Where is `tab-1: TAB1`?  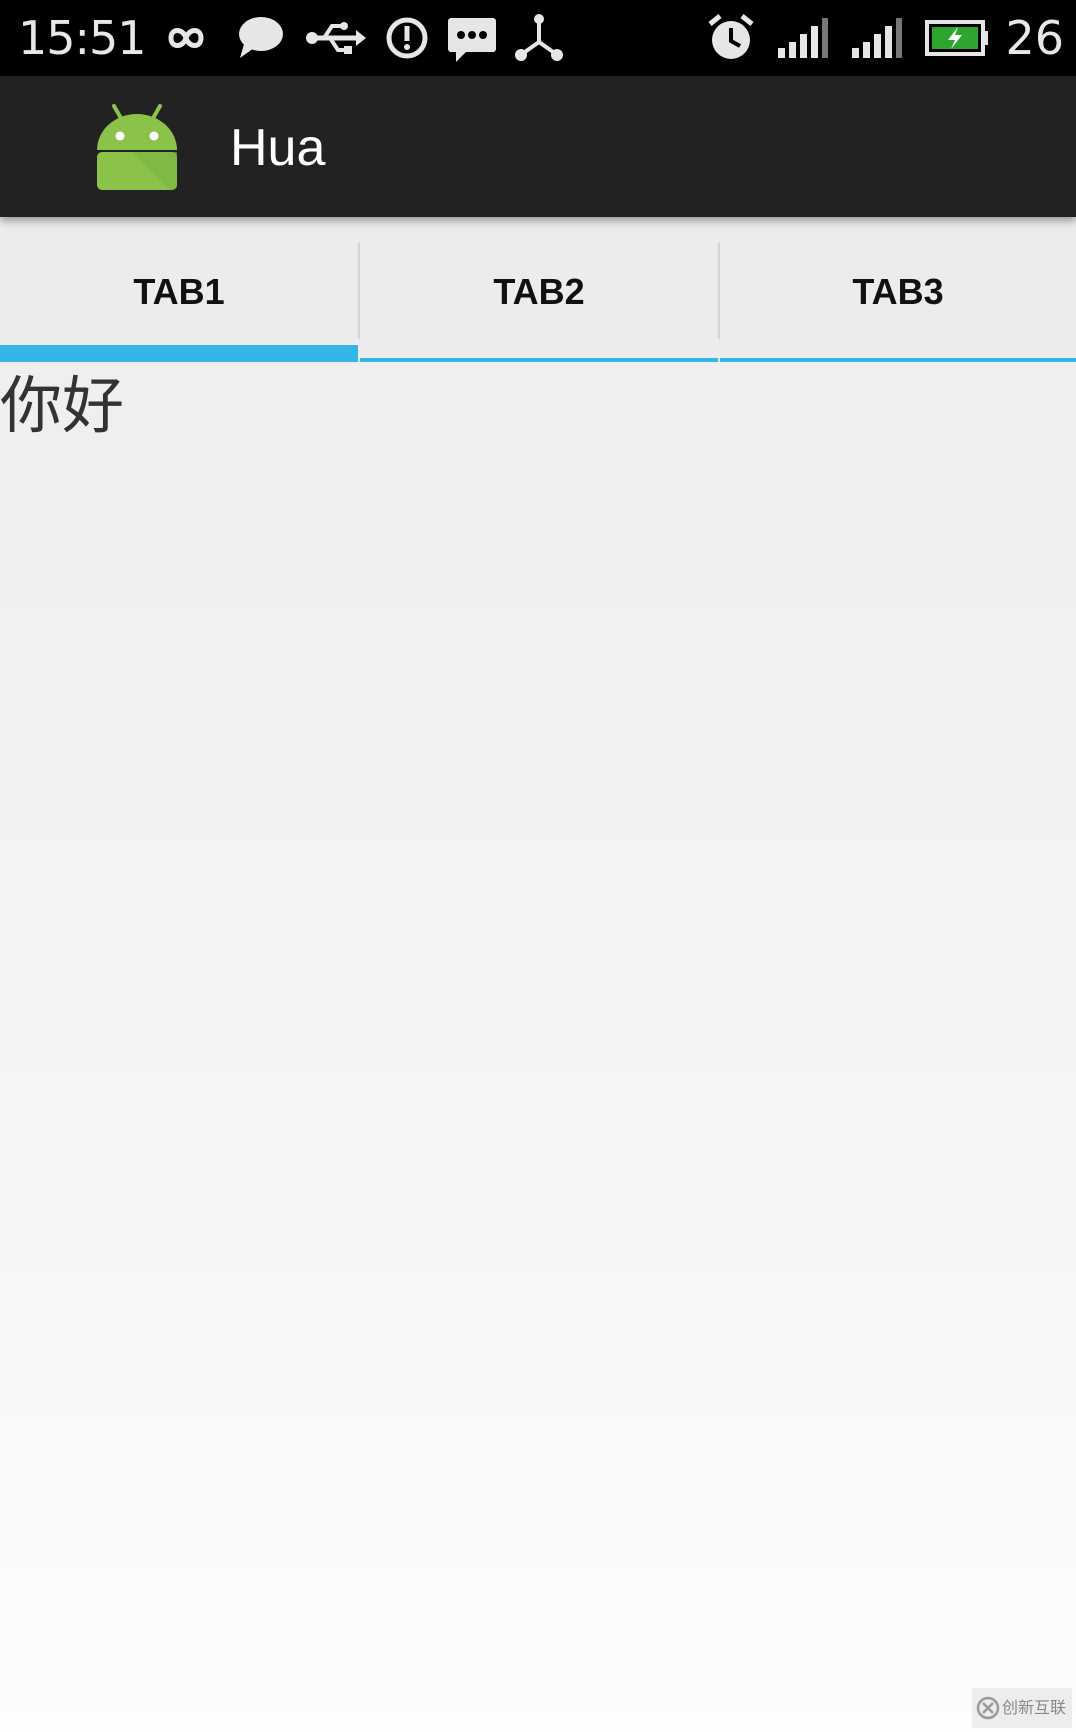 tab-1: TAB1 is located at coordinates (179, 289).